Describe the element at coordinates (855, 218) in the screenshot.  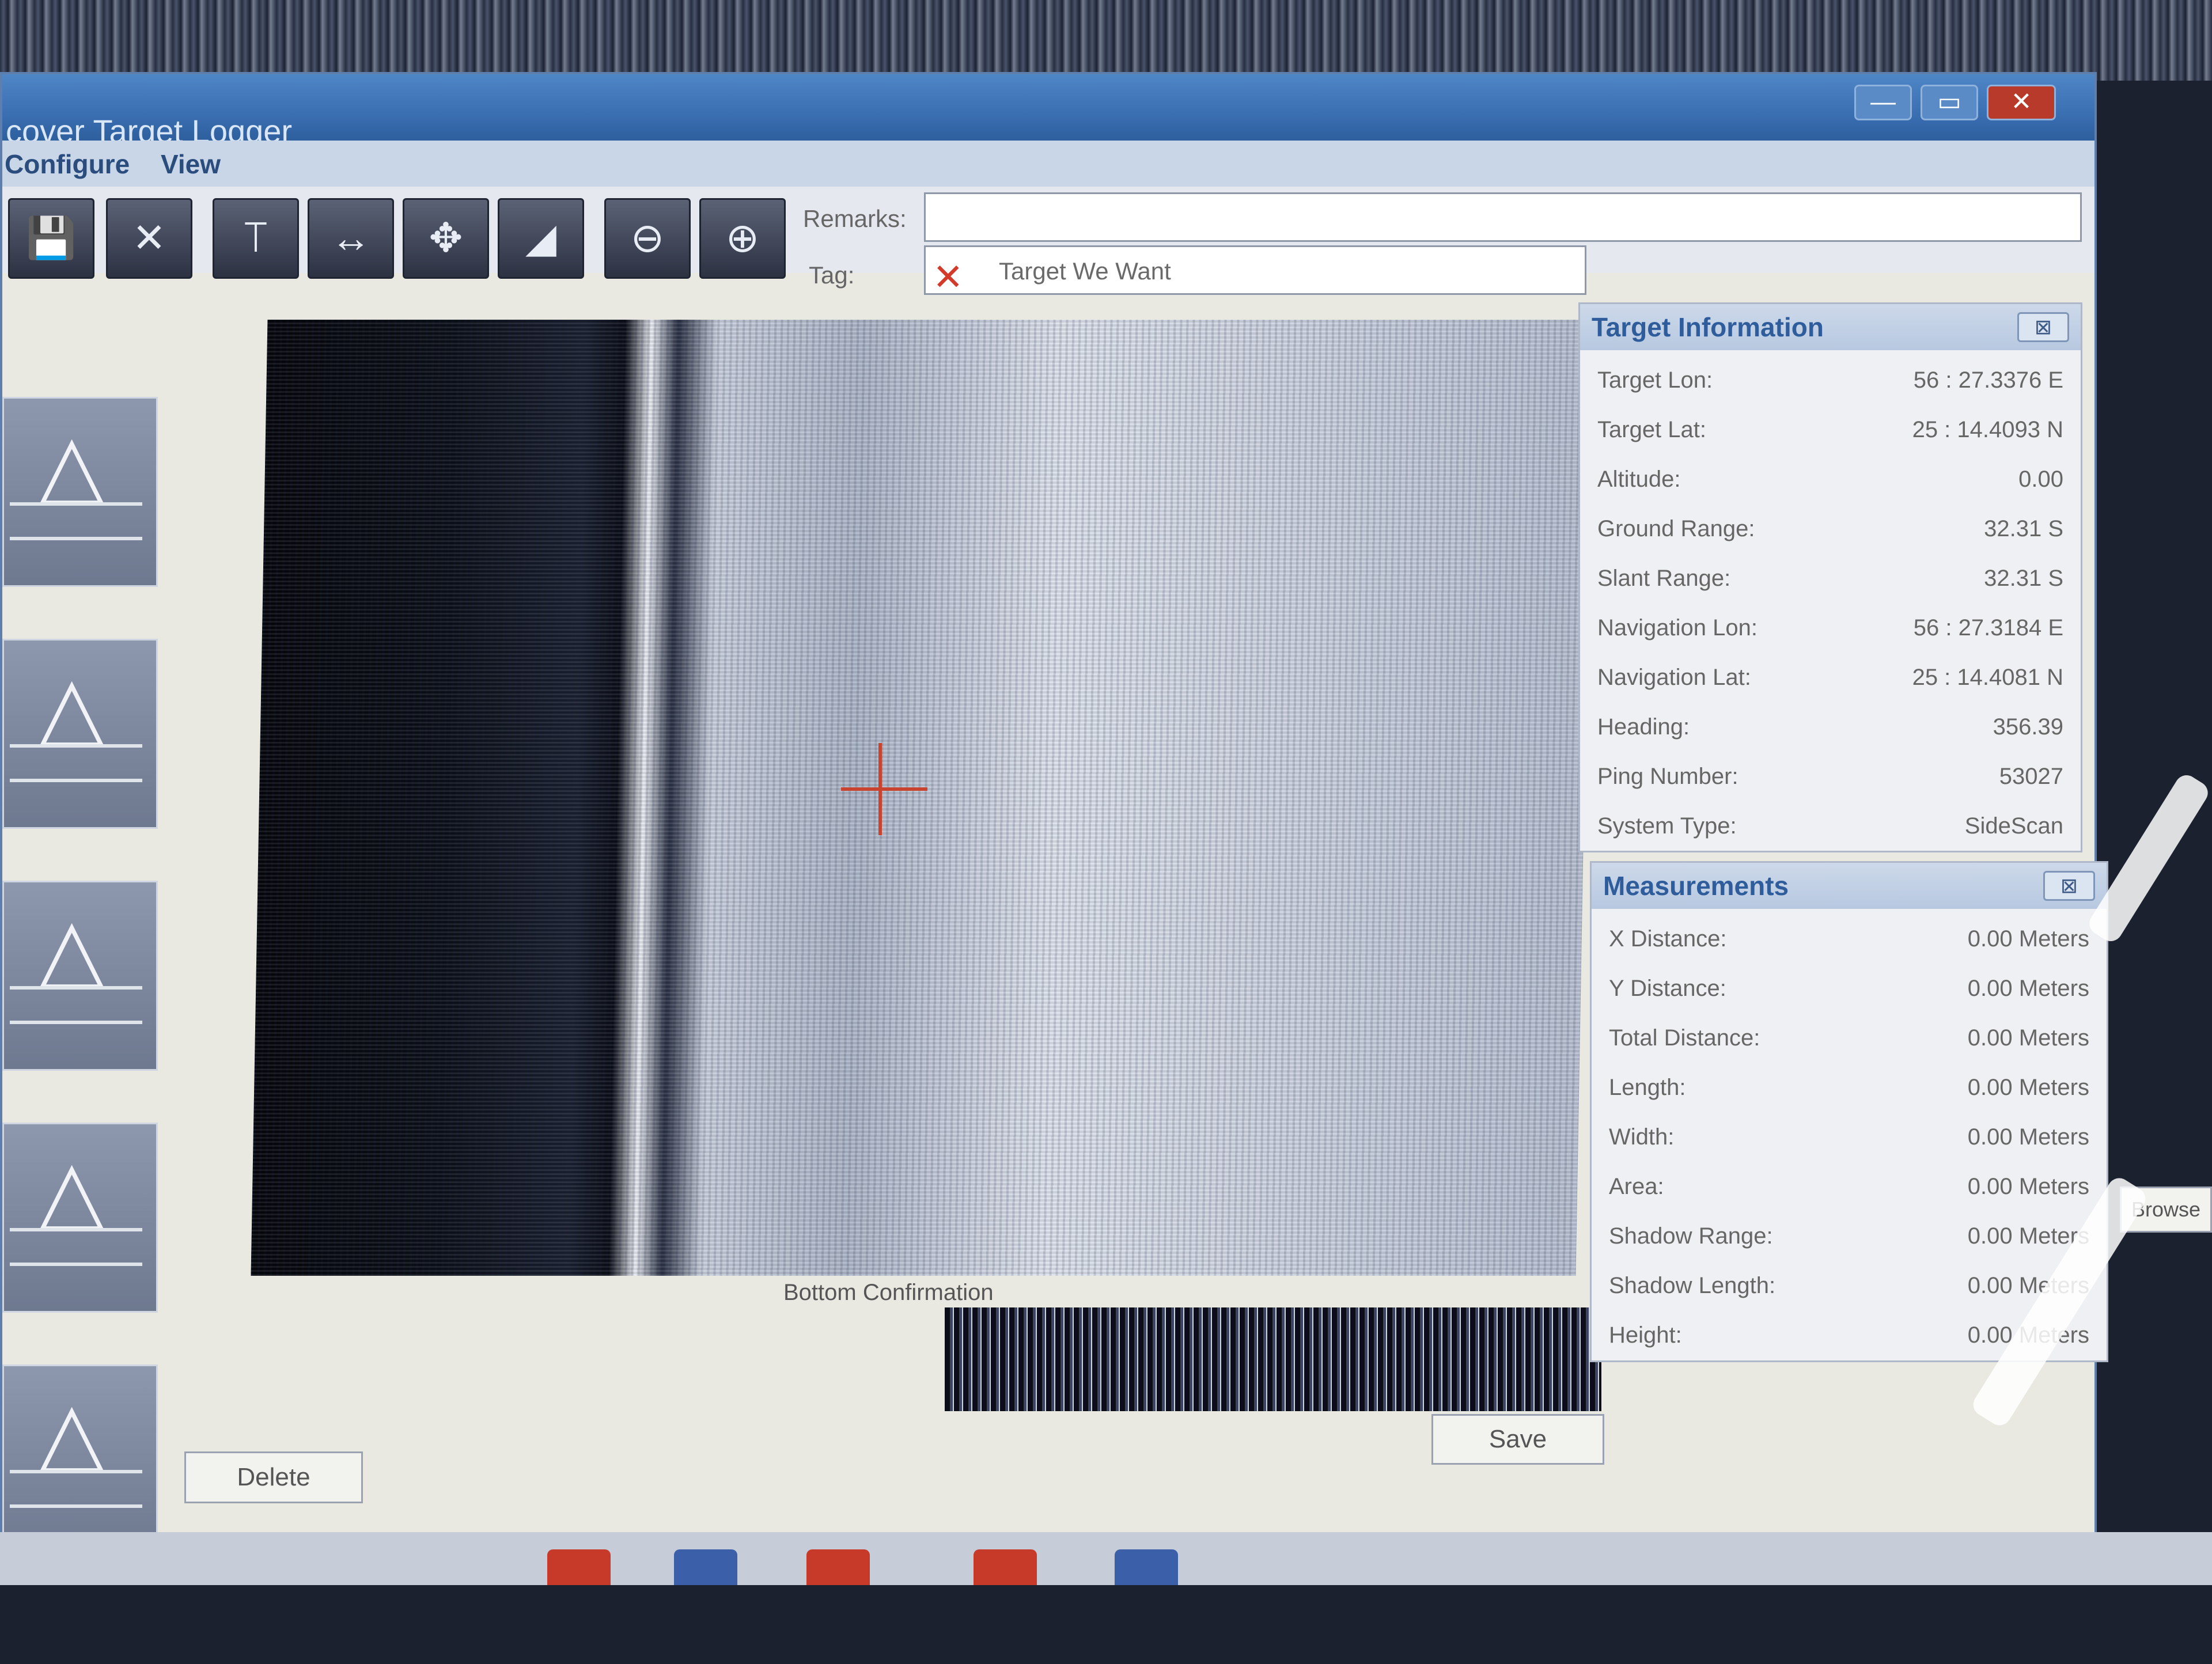
I see `remarks-label: Remarks:` at that location.